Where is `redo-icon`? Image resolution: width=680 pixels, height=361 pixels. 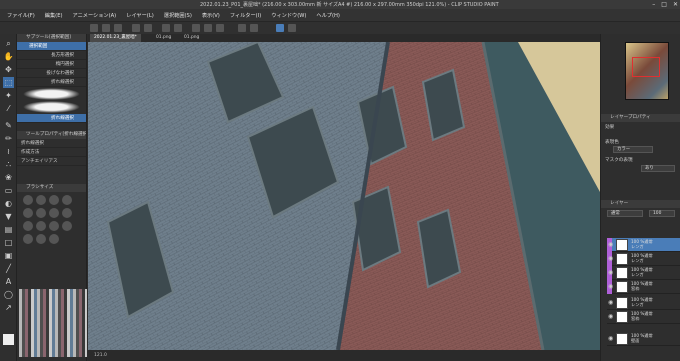 redo-icon is located at coordinates (148, 28).